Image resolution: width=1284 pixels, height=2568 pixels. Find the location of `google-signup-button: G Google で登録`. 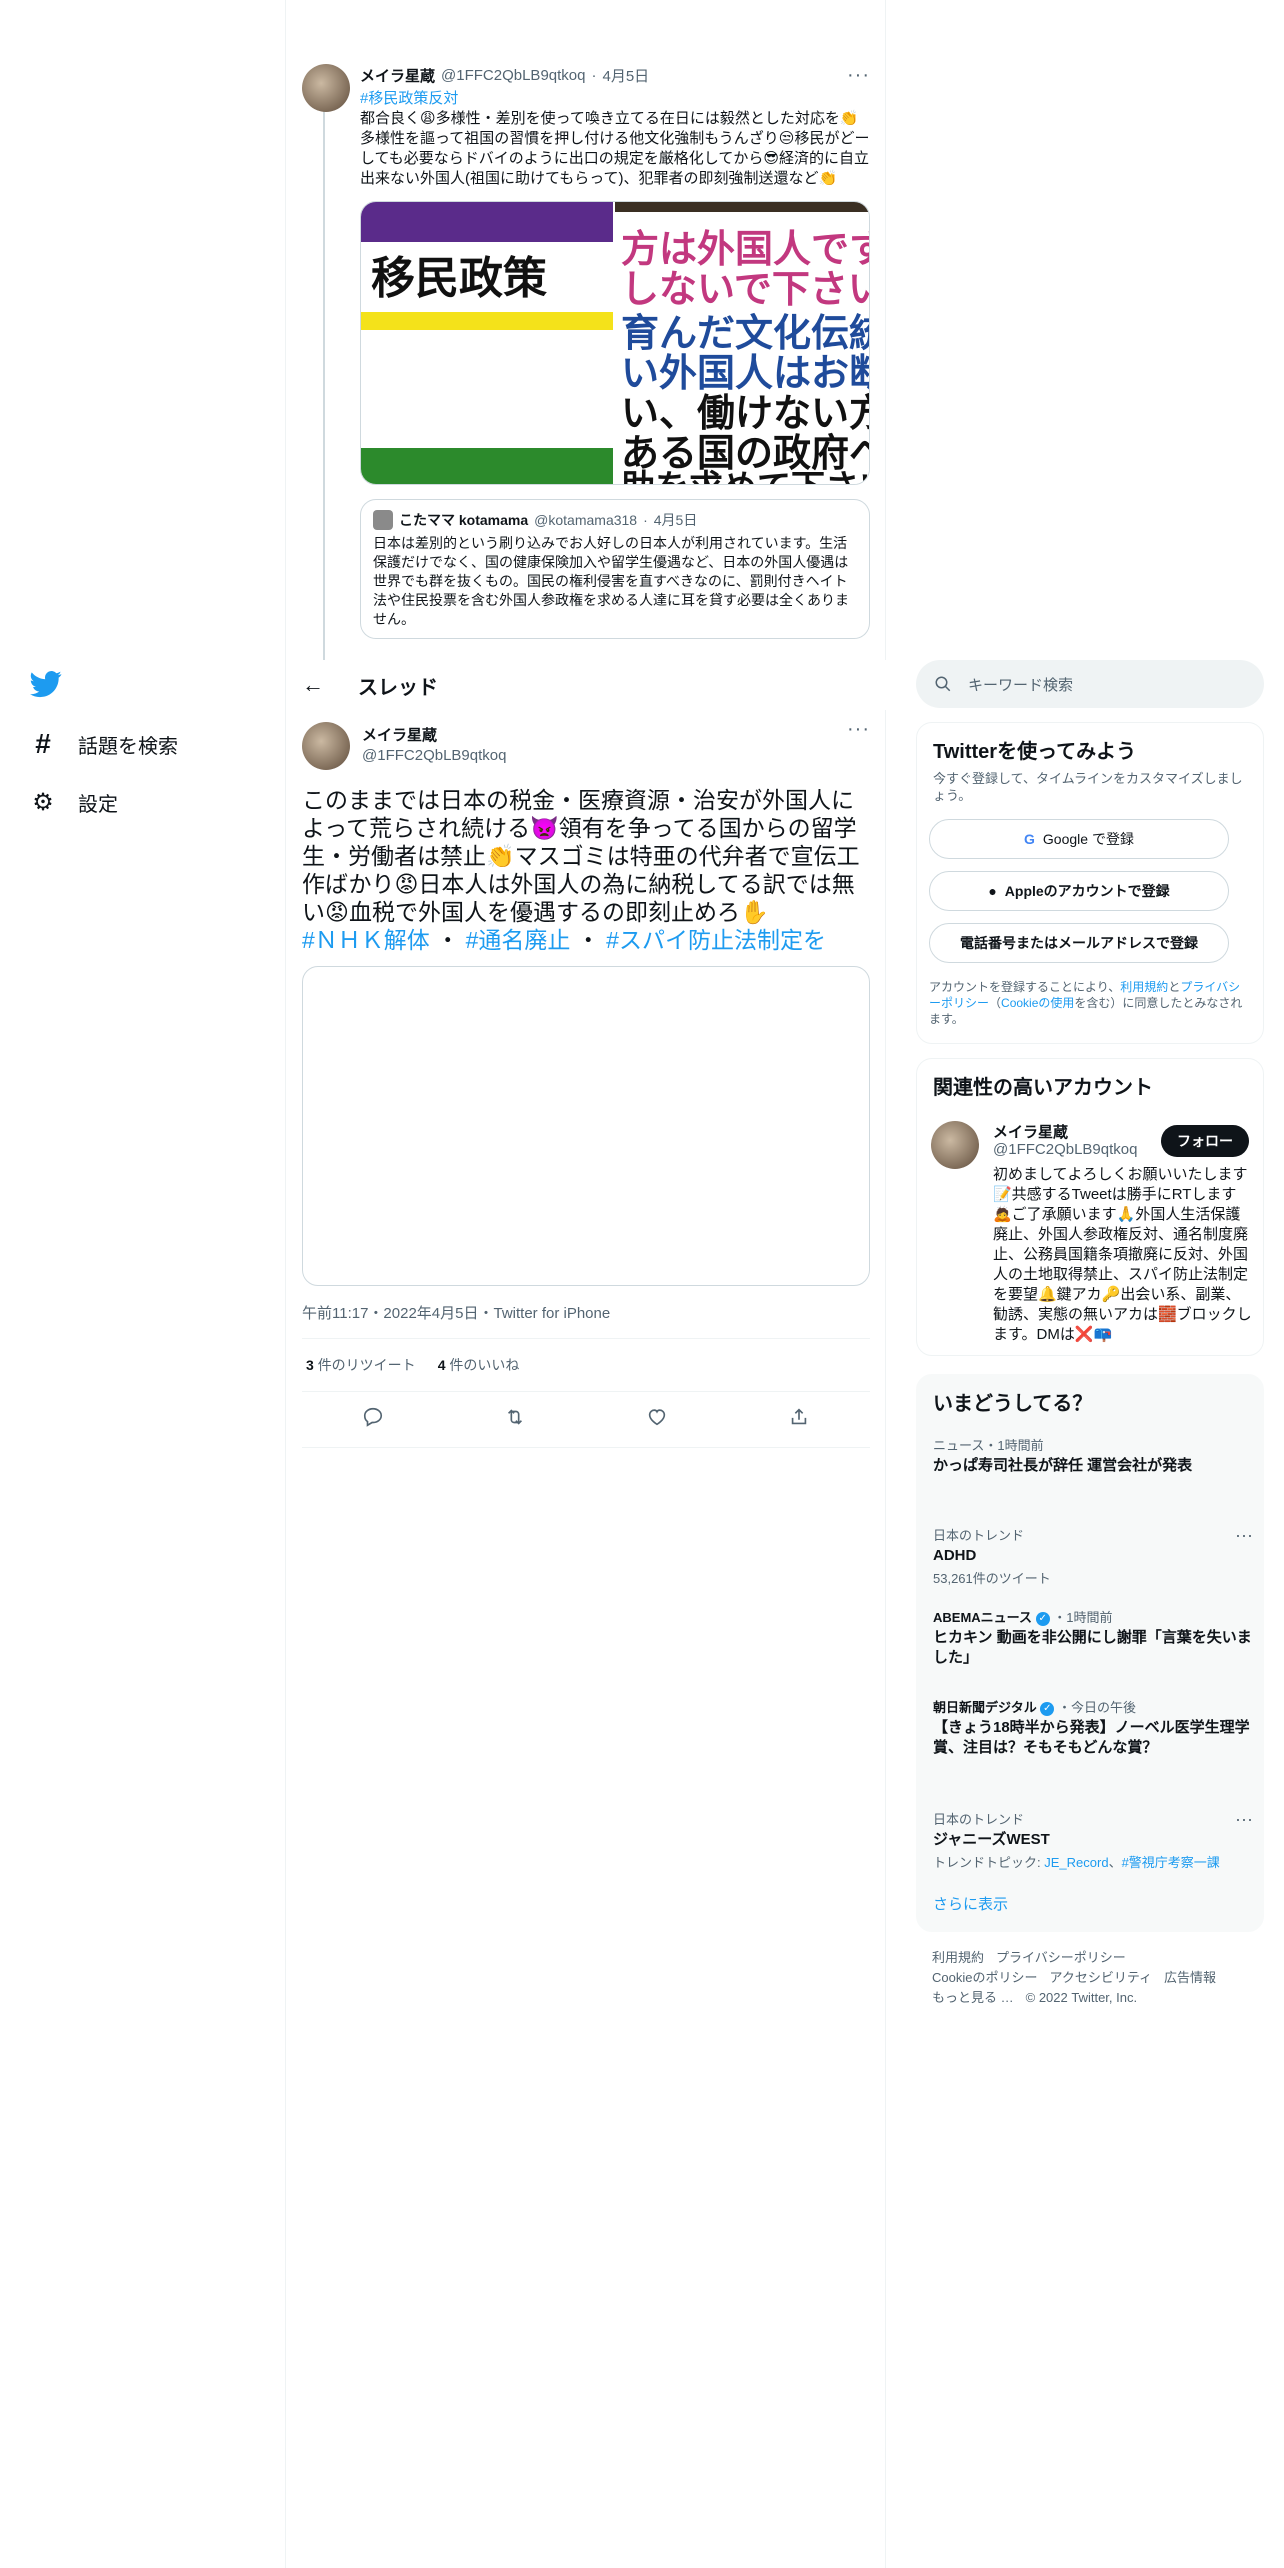

google-signup-button: G Google で登録 is located at coordinates (1079, 839).